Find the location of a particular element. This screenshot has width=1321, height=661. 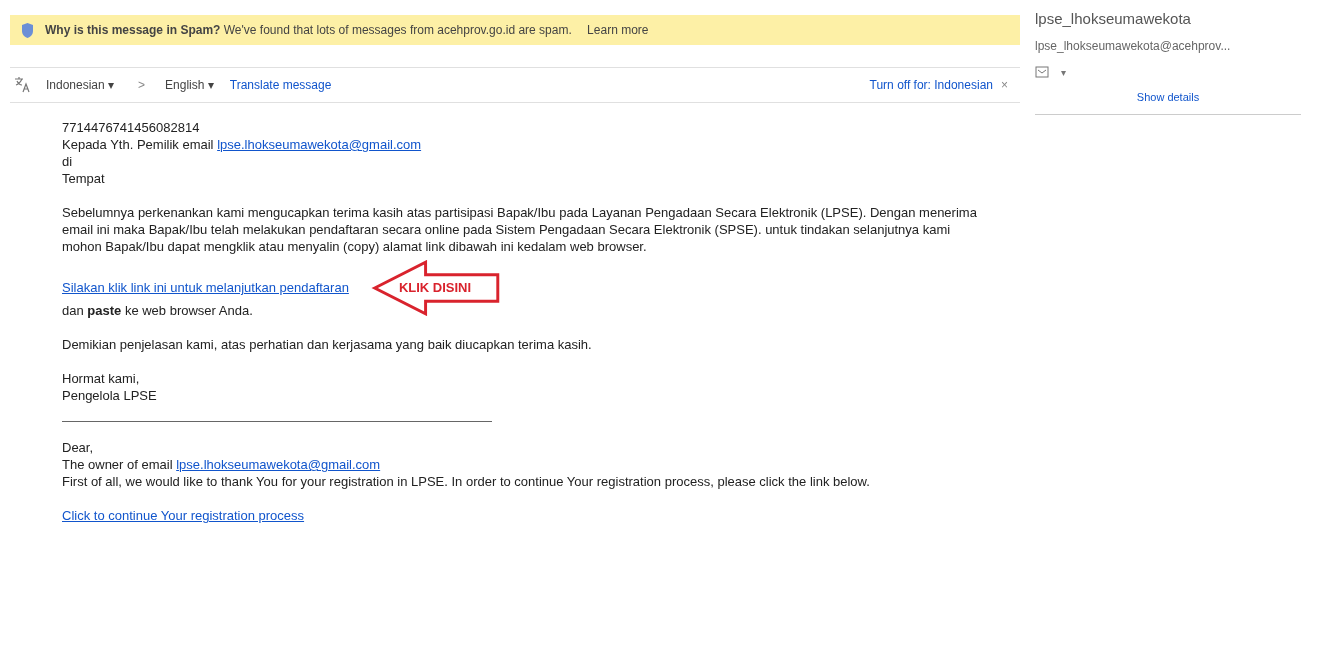

signature-text: Pengelola LPSE is located at coordinates (110, 395).